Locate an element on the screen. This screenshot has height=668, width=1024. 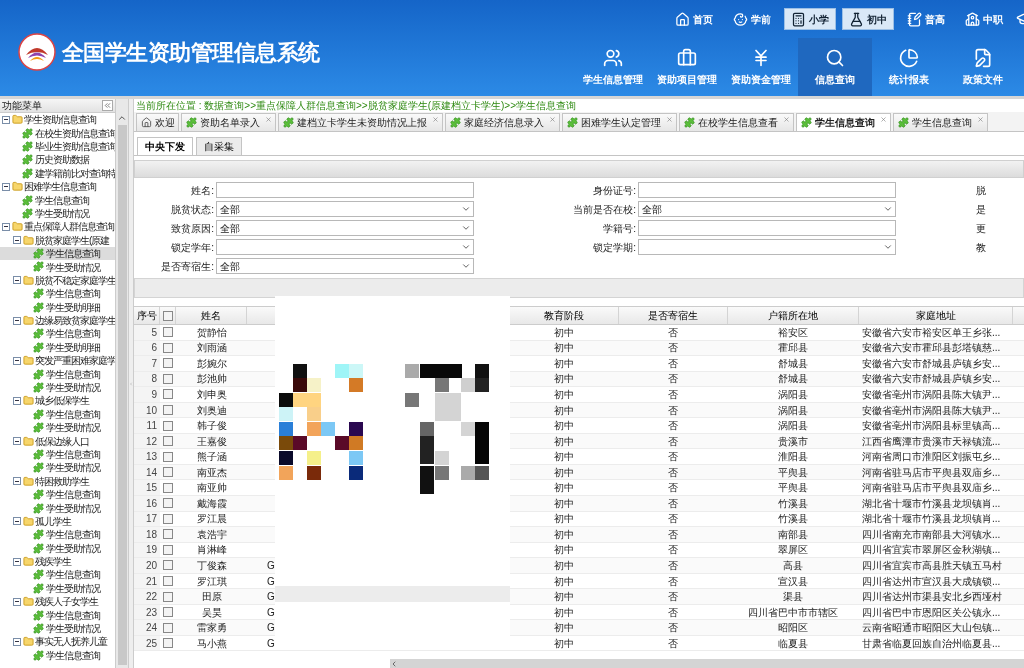
tree-folder-label: 城乡低保学生 is located at coordinates (62, 401).